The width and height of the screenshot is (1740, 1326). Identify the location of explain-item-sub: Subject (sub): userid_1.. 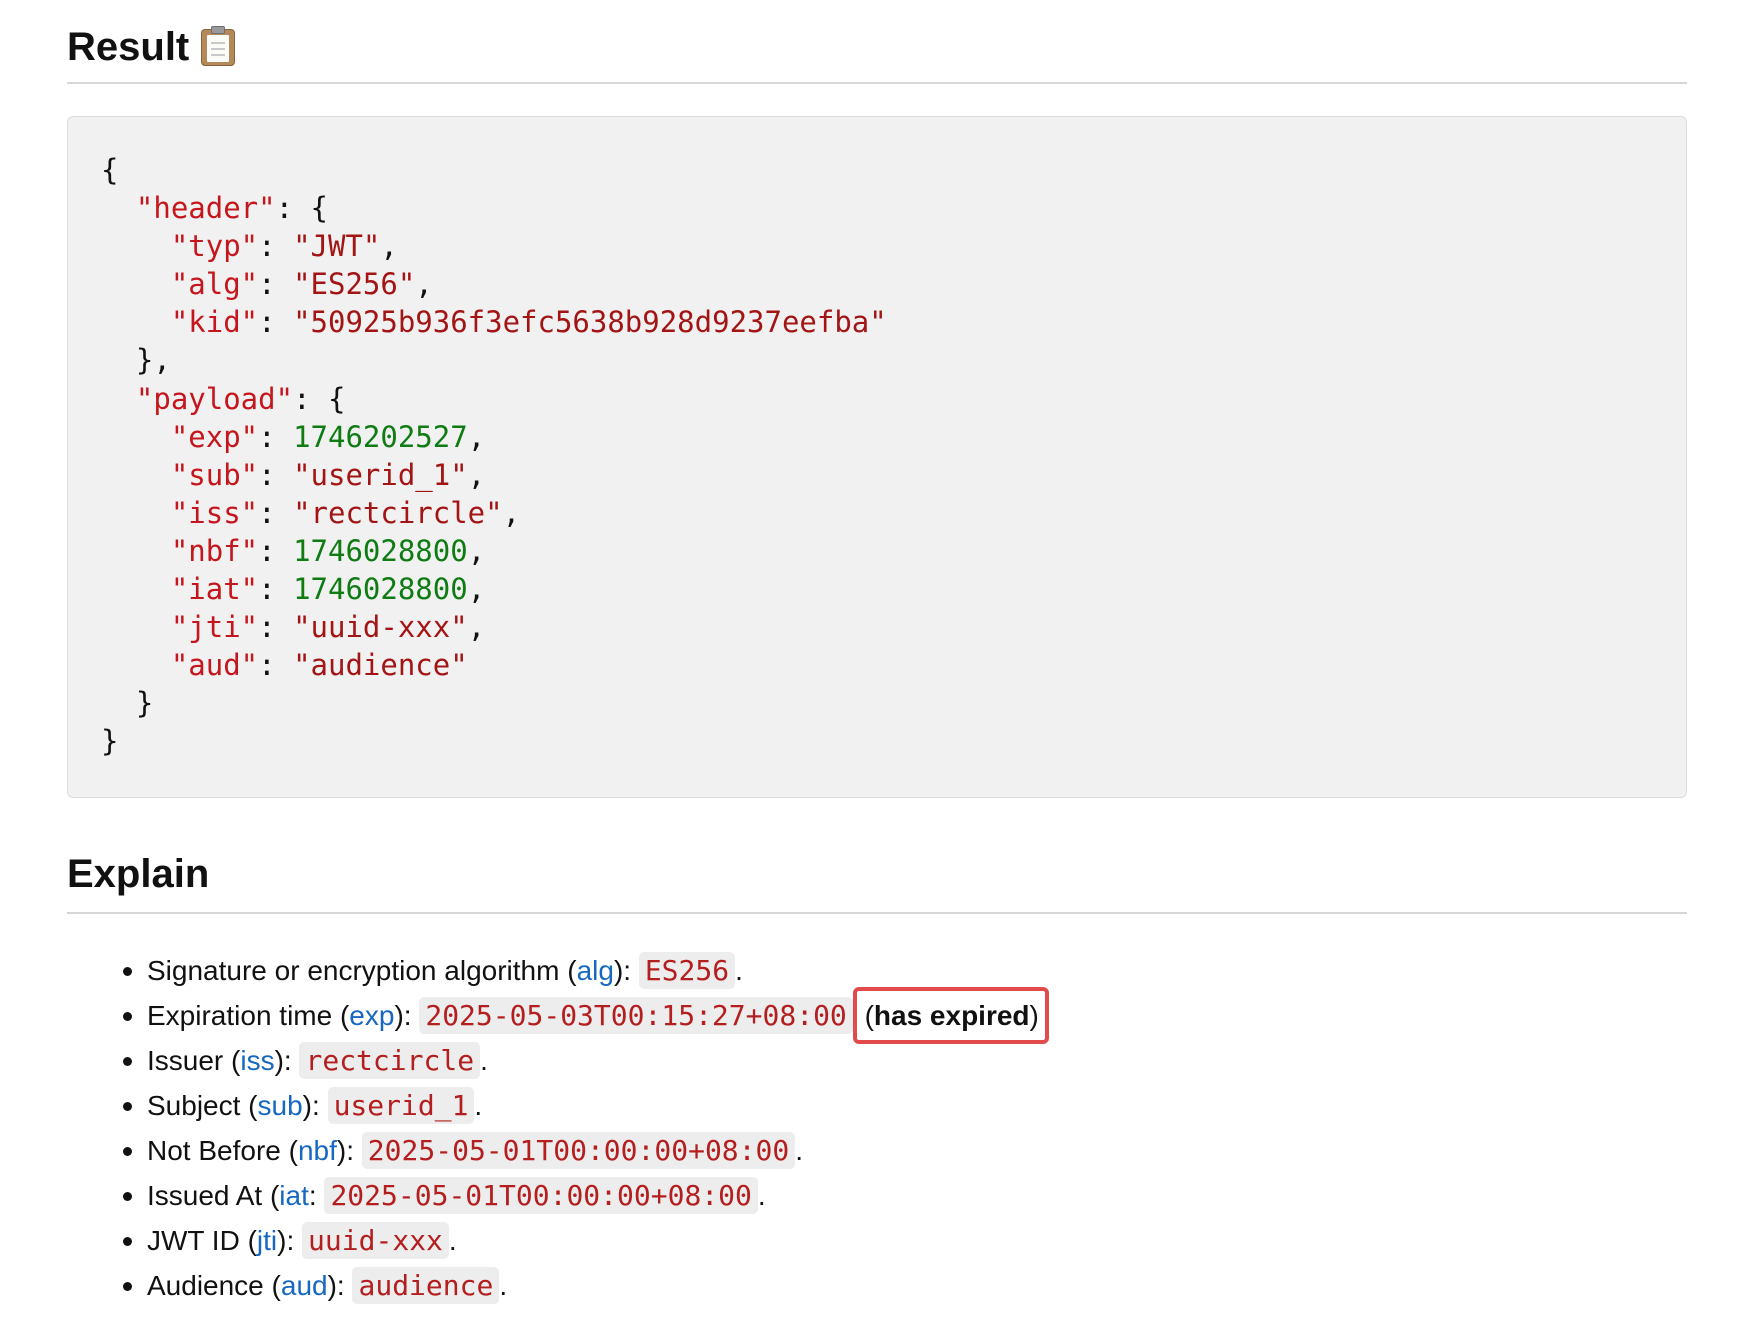
(587, 1105).